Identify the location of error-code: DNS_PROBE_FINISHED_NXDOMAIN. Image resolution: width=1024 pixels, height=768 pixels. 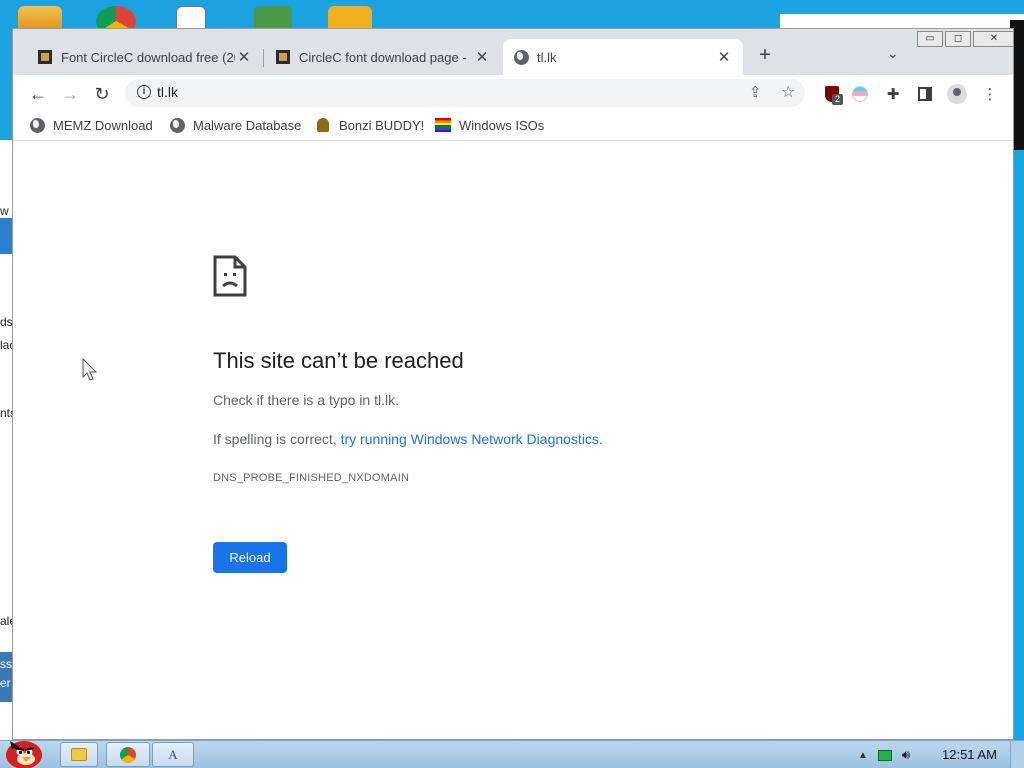
(311, 478).